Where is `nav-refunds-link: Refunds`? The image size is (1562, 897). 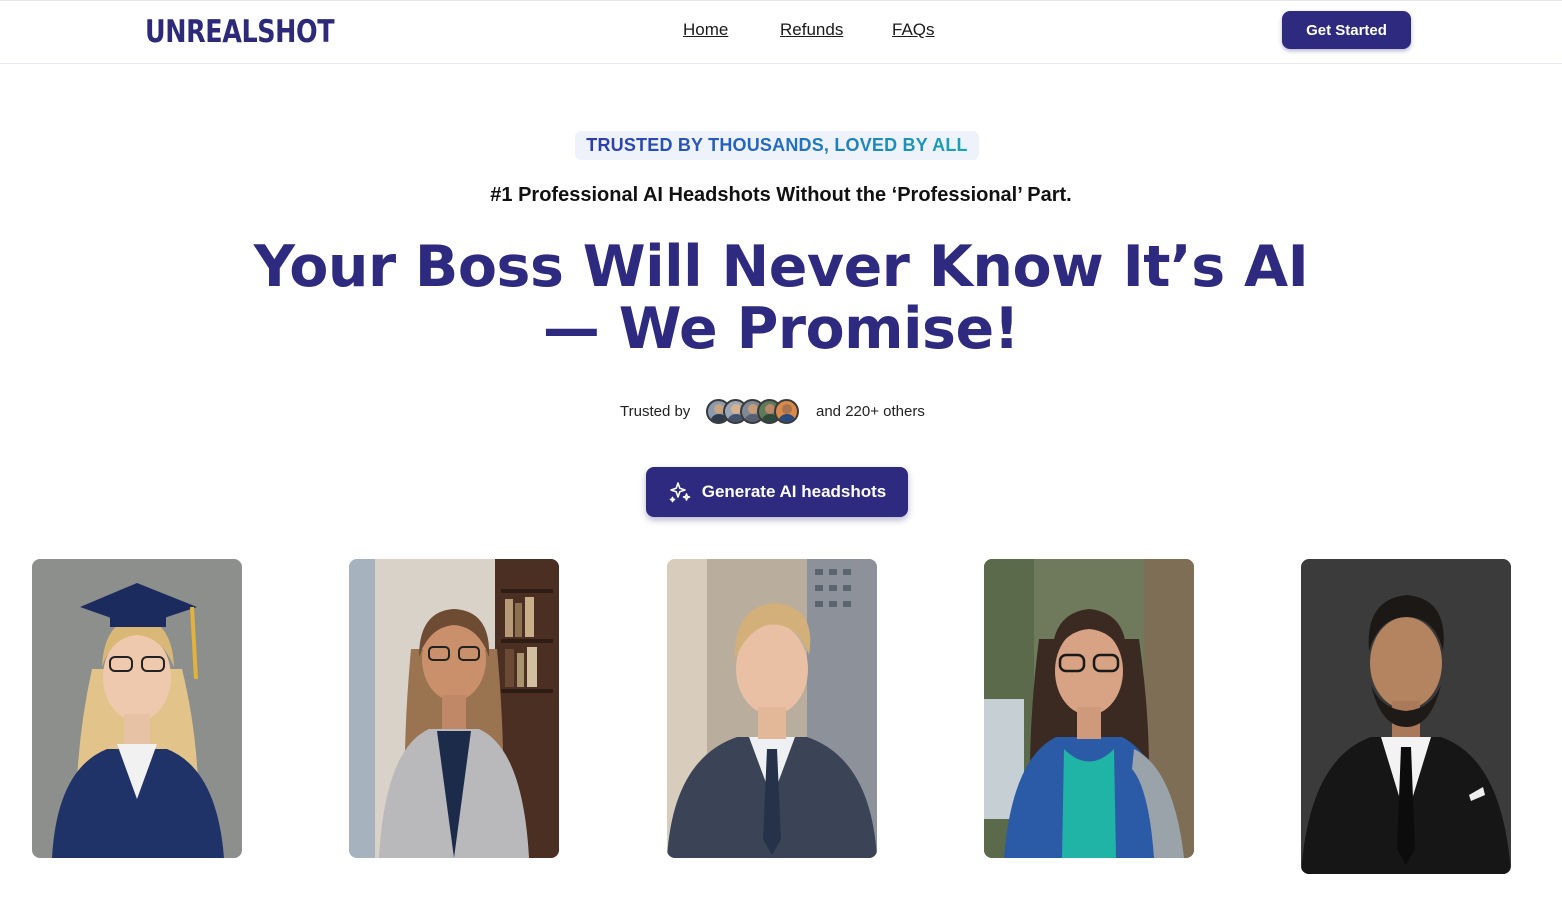
nav-refunds-link: Refunds is located at coordinates (811, 30).